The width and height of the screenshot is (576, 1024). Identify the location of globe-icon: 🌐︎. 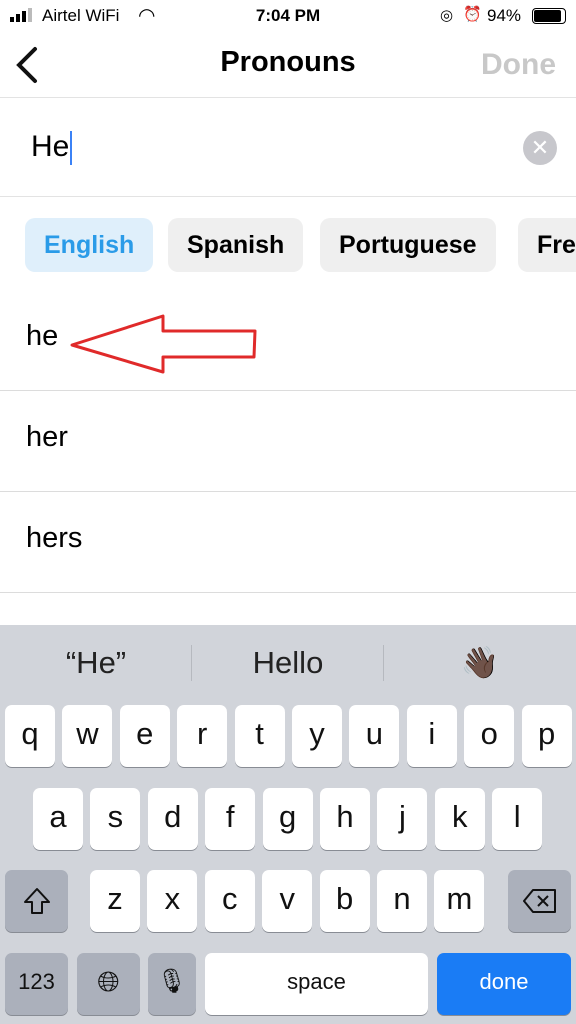
(108, 984).